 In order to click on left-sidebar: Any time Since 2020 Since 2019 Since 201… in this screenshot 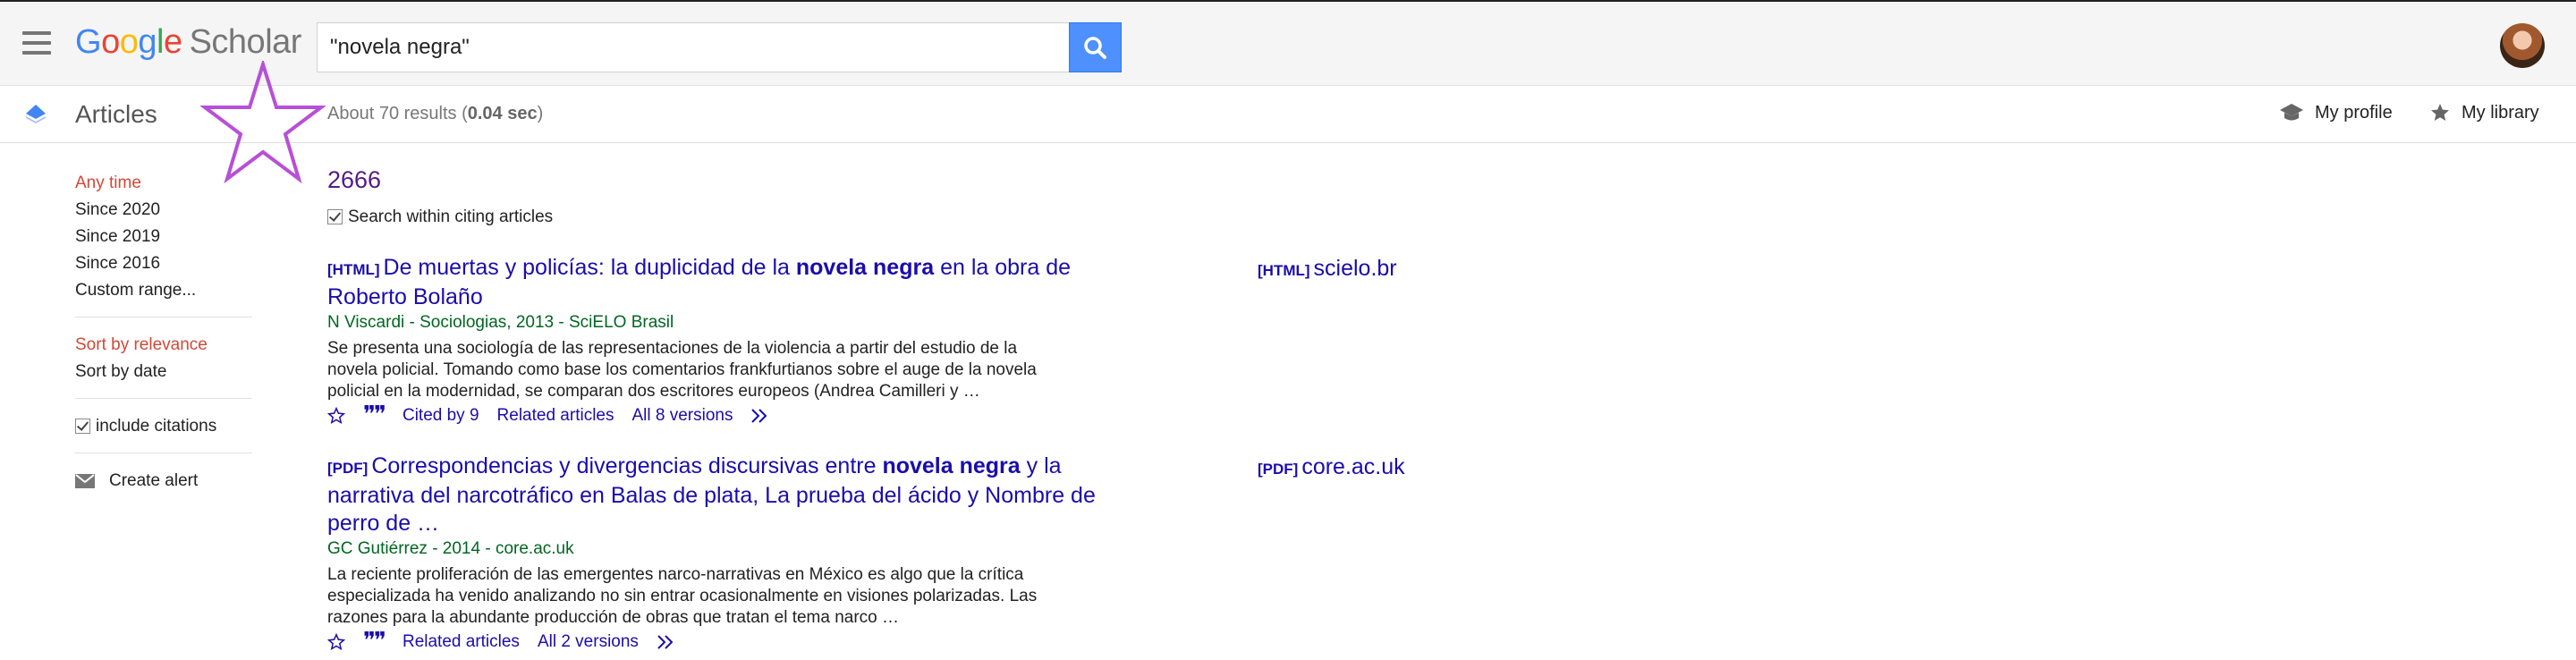, I will do `click(164, 332)`.